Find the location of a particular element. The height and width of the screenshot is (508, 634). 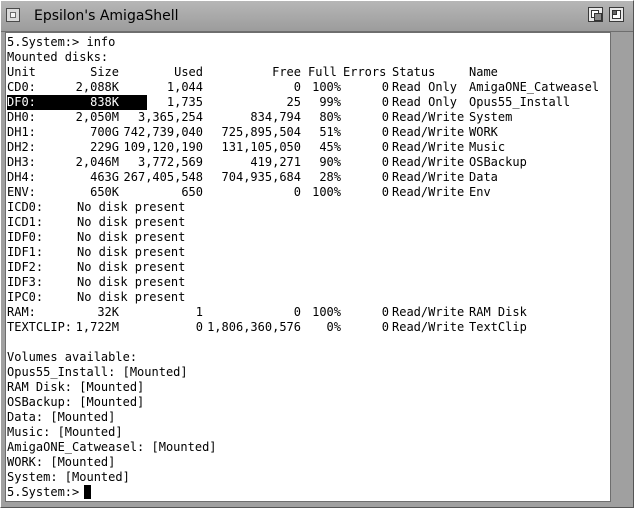

window-right-border is located at coordinates (622, 269).